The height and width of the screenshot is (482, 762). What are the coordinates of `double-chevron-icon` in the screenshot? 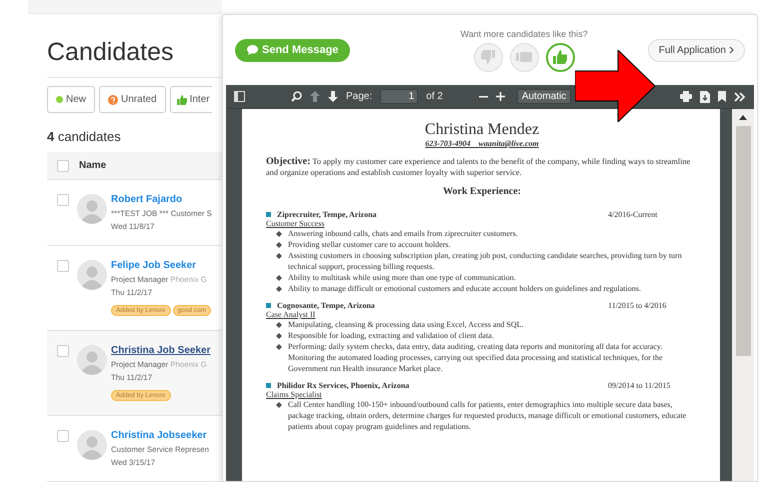 It's located at (740, 97).